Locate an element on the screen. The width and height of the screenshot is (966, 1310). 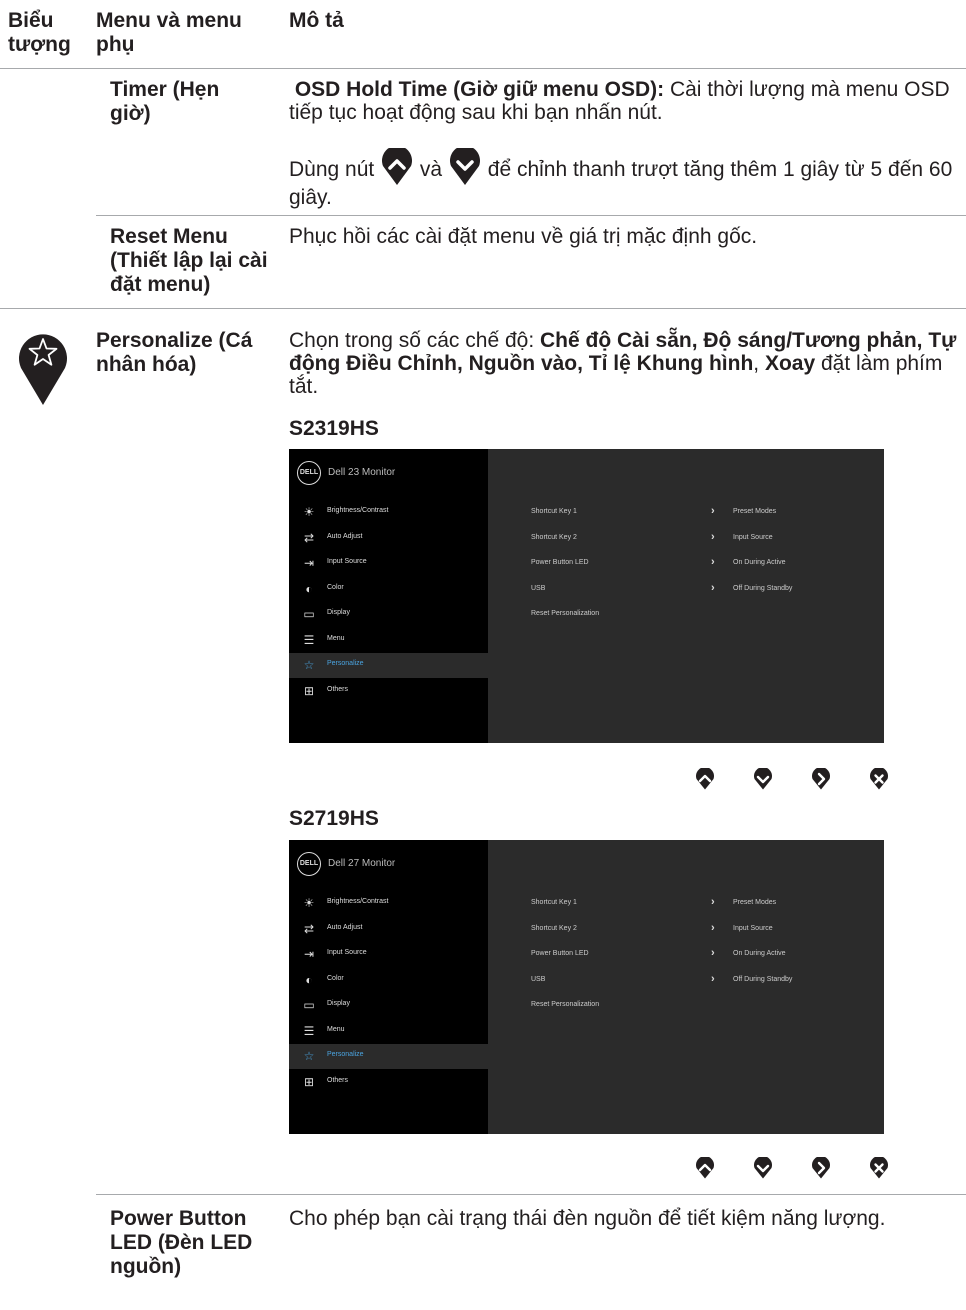
reset-rule is located at coordinates (483, 308).